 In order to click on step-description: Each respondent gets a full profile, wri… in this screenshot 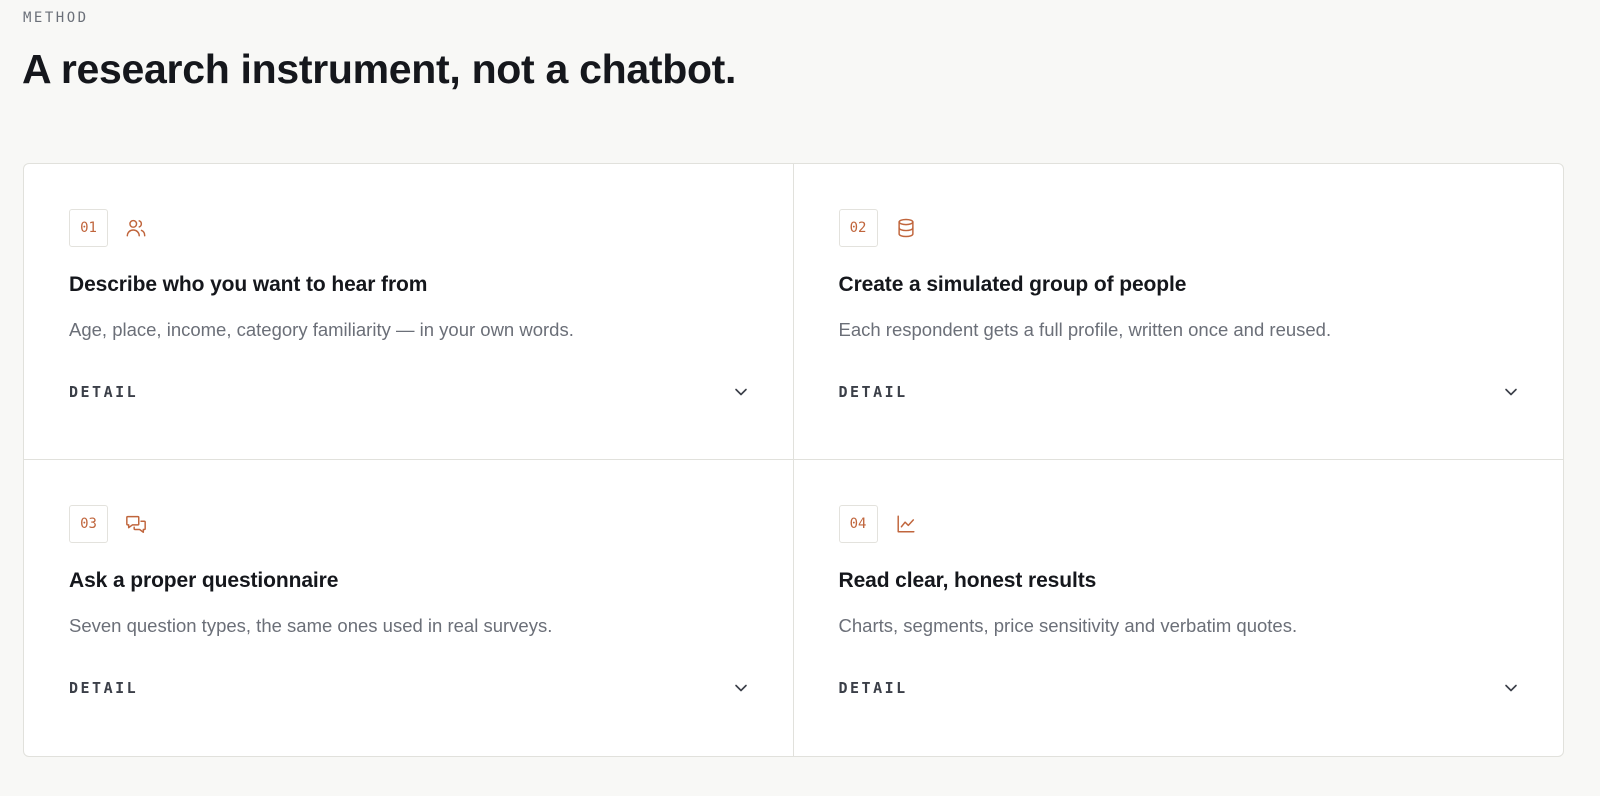, I will do `click(1085, 329)`.